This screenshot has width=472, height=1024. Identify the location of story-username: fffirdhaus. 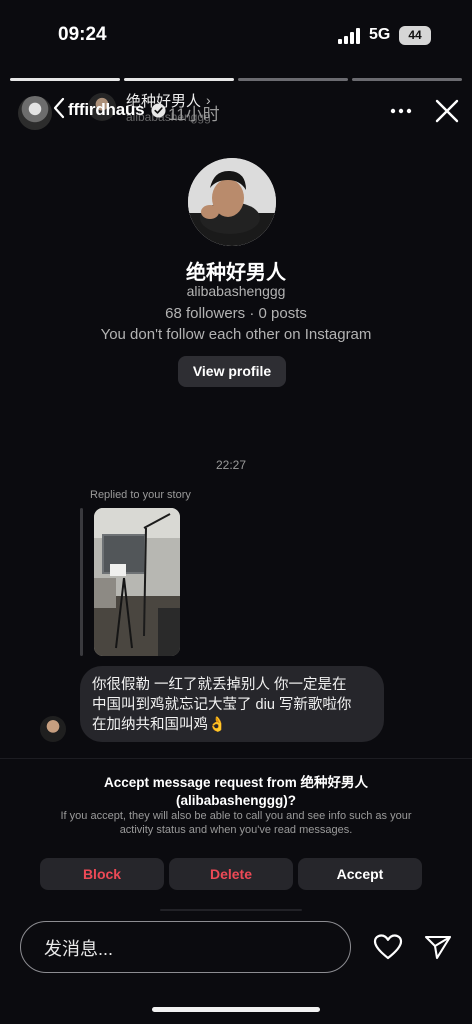
(106, 110).